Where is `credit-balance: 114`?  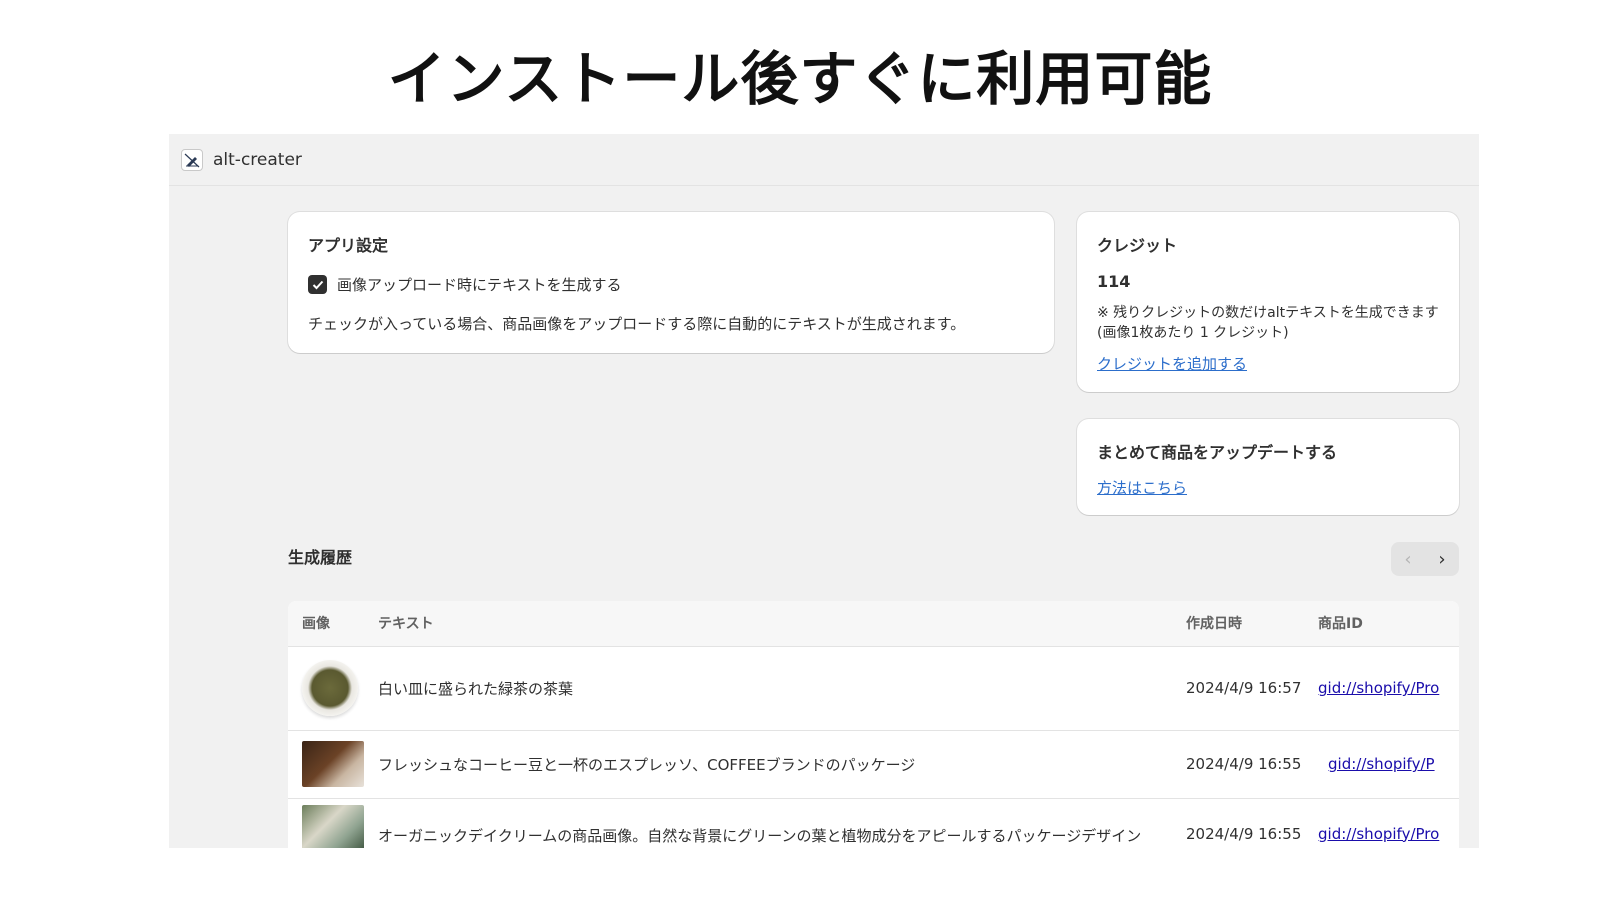
credit-balance: 114 is located at coordinates (1114, 281).